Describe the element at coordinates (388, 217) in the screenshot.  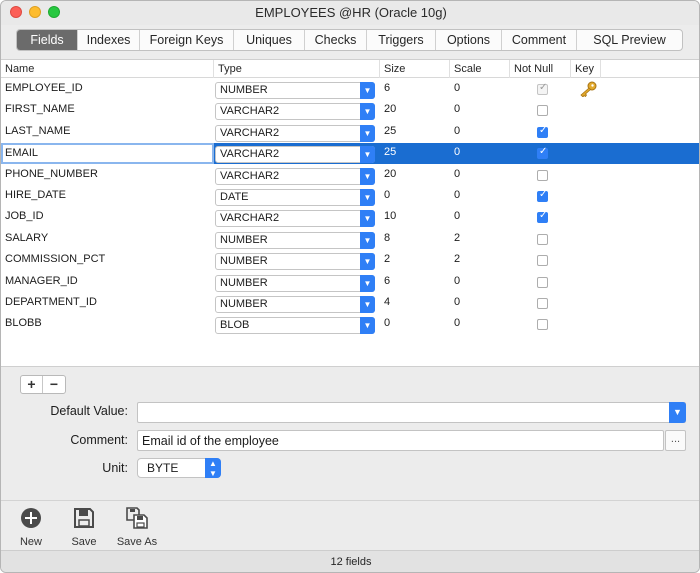
I see `field-size-cell: 10` at that location.